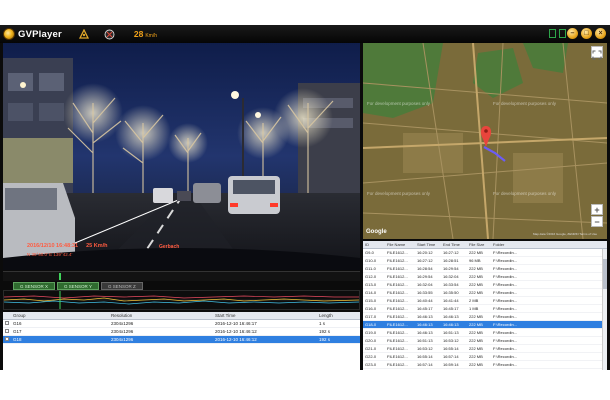 The width and height of the screenshot is (610, 400). What do you see at coordinates (479, 244) in the screenshot?
I see `col-file-size: File Size` at bounding box center [479, 244].